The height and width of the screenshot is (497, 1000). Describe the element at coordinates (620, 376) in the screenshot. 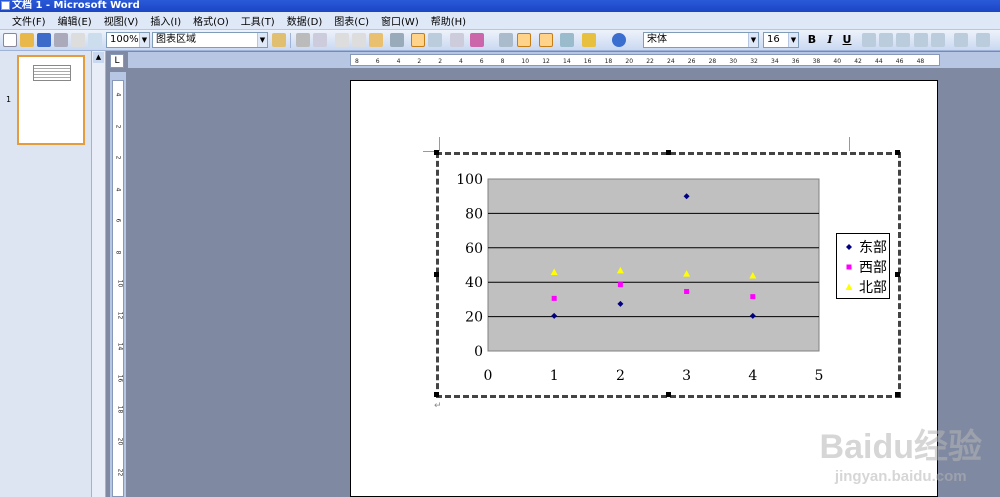

I see `x-tick-label: 2` at that location.